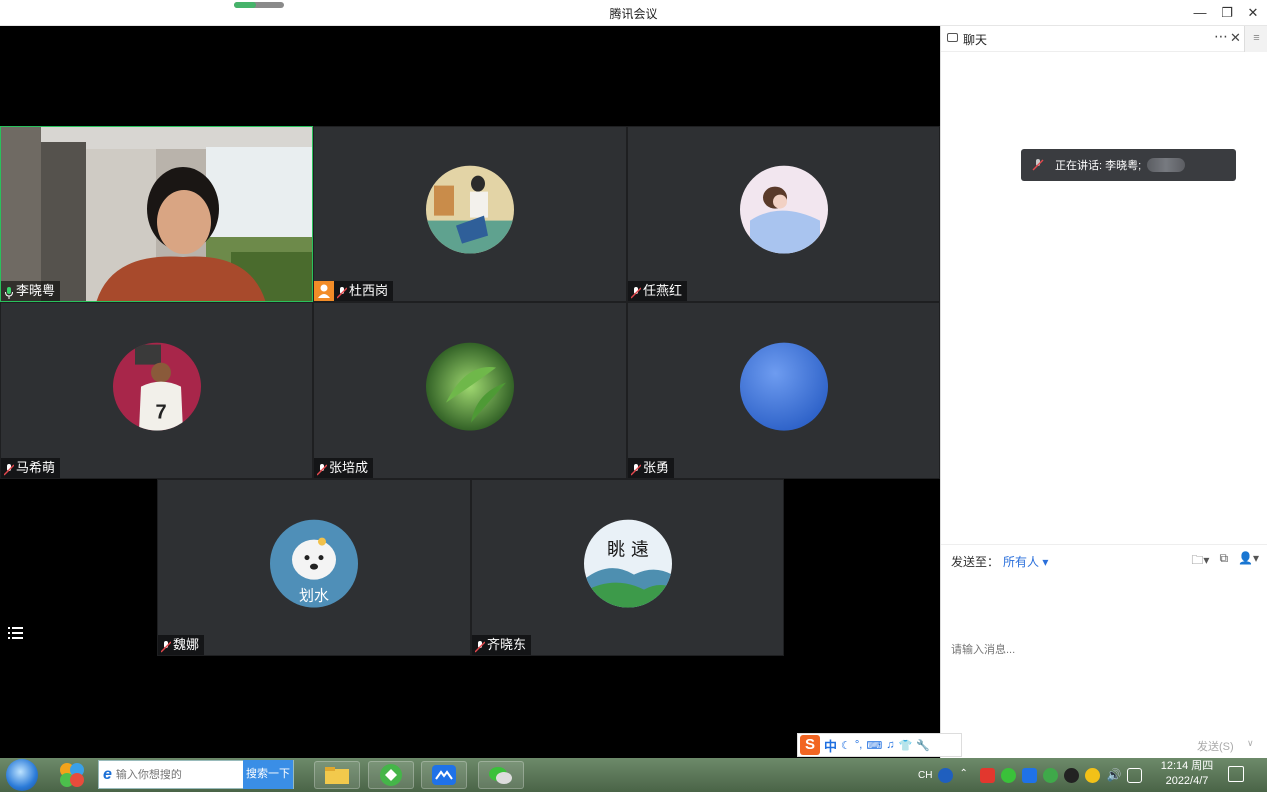 This screenshot has height=792, width=1267. What do you see at coordinates (507, 644) in the screenshot?
I see `participant-name: 齐晓东` at bounding box center [507, 644].